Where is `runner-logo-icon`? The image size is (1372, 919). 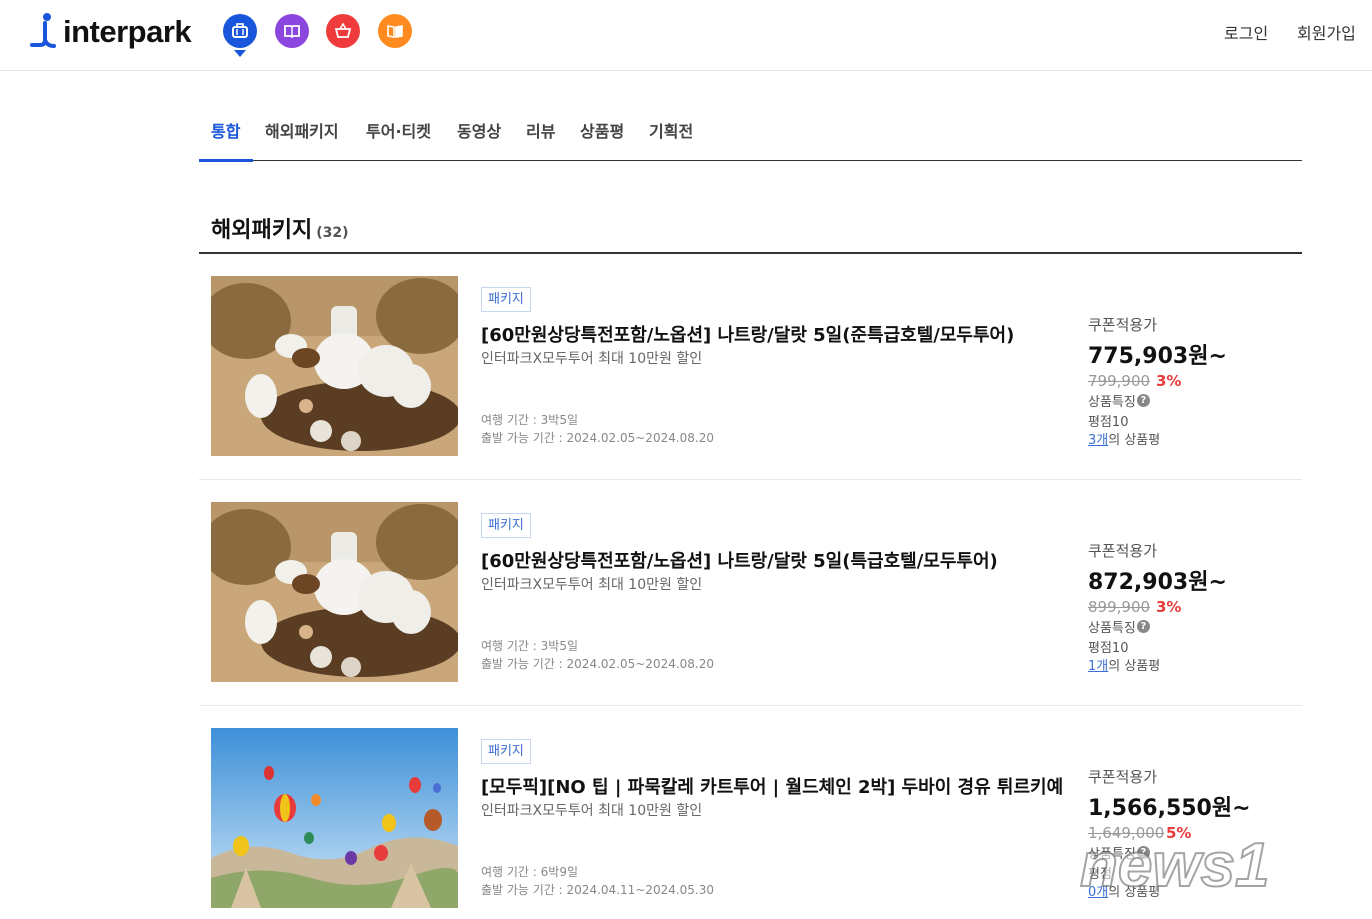
runner-logo-icon is located at coordinates (43, 30).